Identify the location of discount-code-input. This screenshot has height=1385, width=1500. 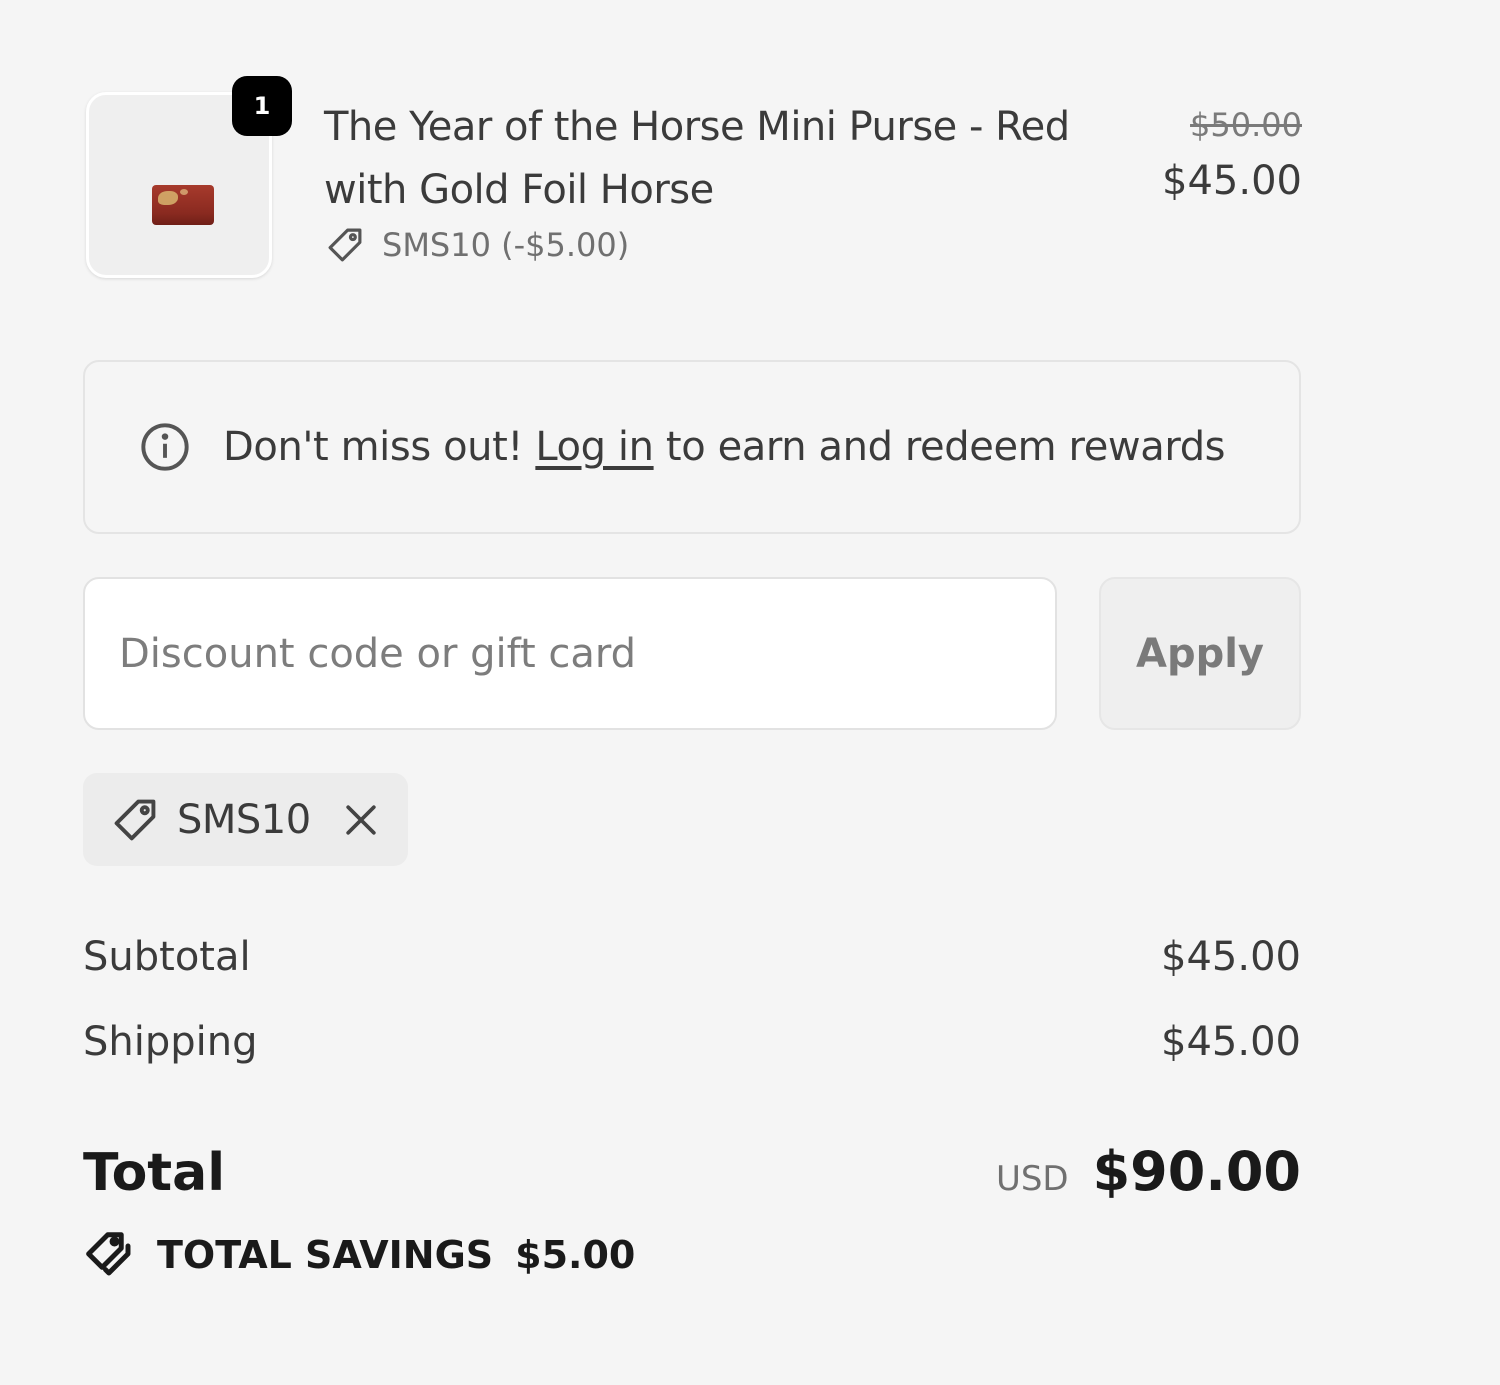
(570, 653).